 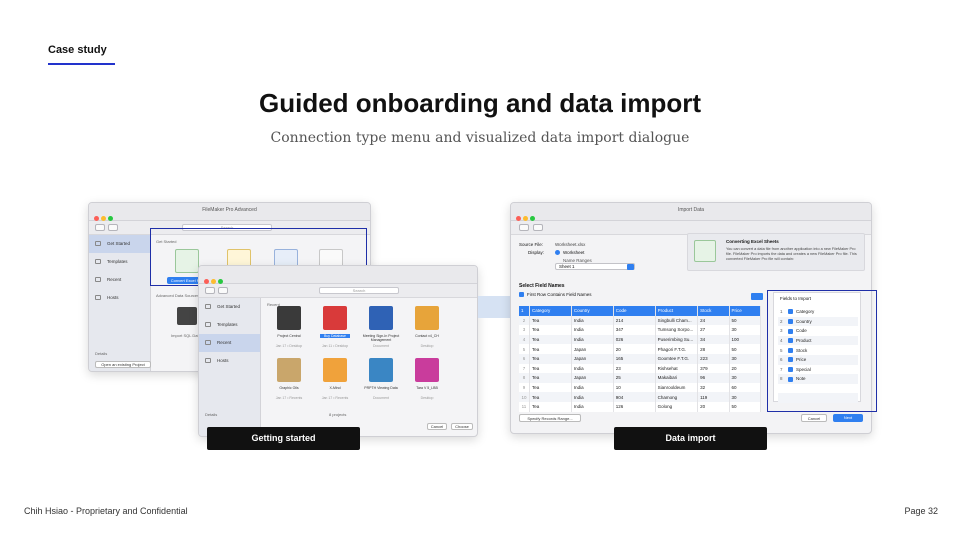 What do you see at coordinates (289, 398) in the screenshot?
I see `recent-file-meta: Jan 17 • Recents` at bounding box center [289, 398].